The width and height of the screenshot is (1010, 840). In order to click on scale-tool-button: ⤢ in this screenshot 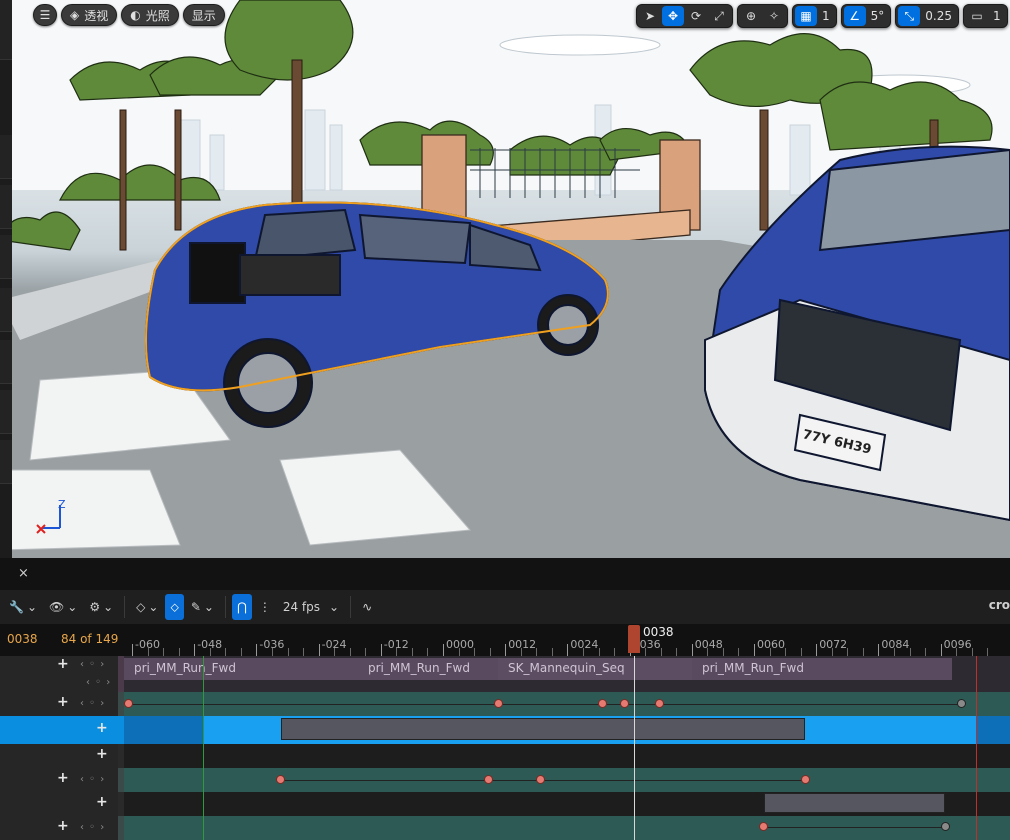, I will do `click(719, 16)`.